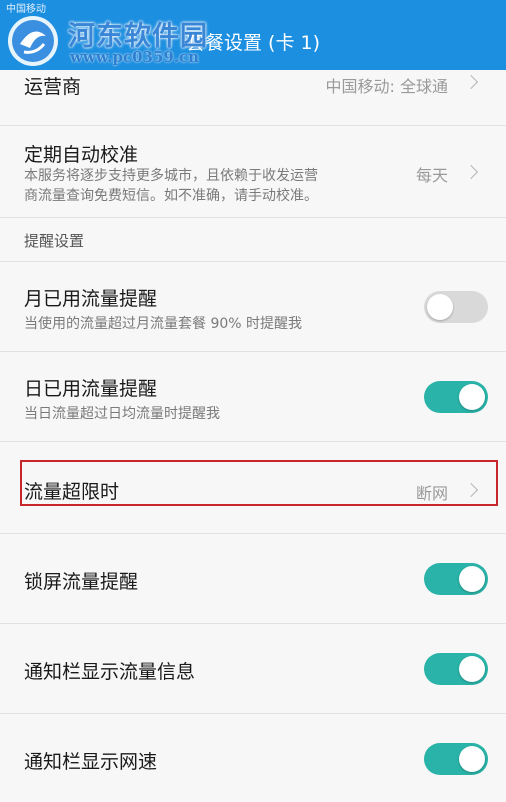  What do you see at coordinates (81, 155) in the screenshot?
I see `auto-calibrate-title: 定期自动校准` at bounding box center [81, 155].